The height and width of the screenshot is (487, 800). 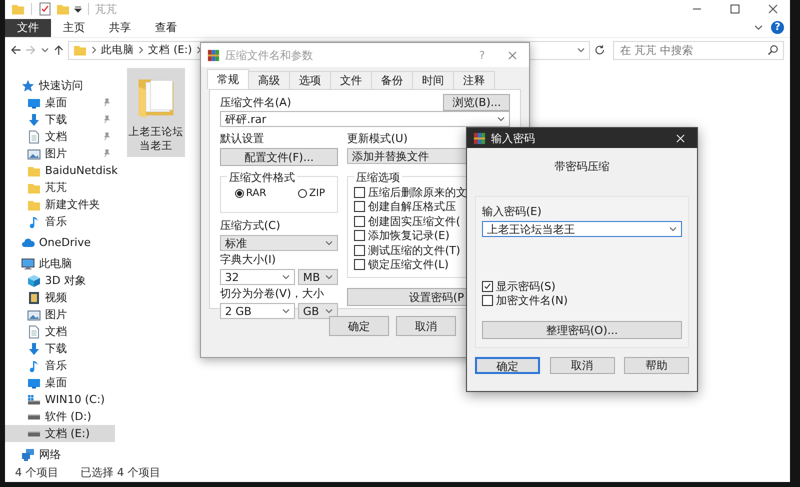 I want to click on star-icon, so click(x=28, y=85).